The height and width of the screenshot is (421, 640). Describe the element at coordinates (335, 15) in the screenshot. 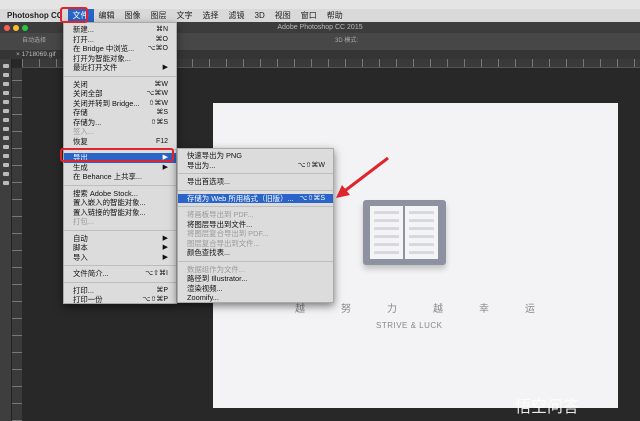

I see `menu-10: 帮助` at that location.